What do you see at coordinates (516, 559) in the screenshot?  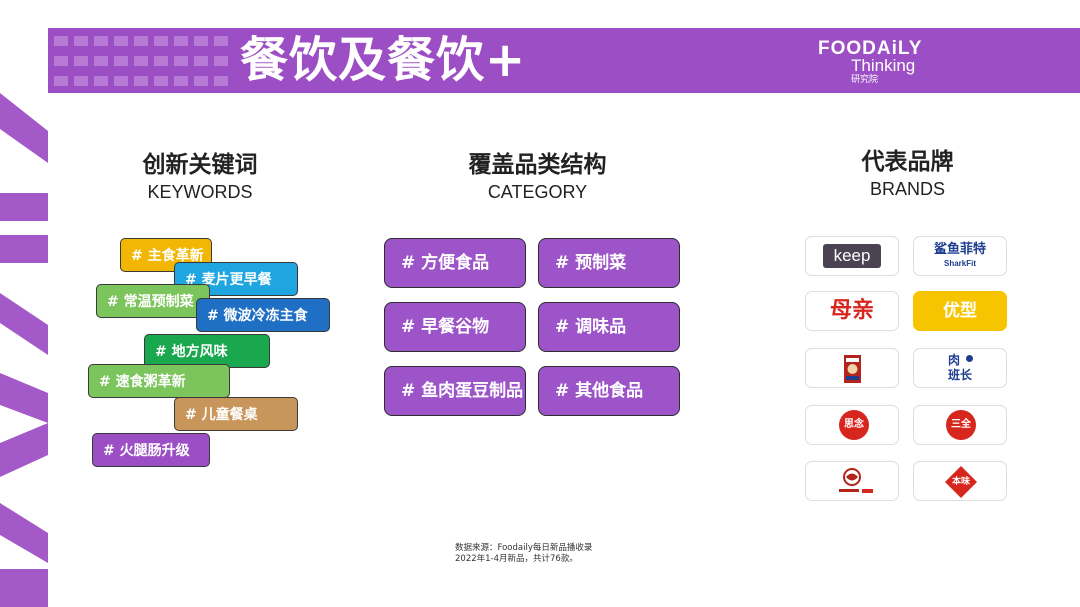 I see `source-note-line-2: 2022年1-4月新品，共计76款。` at bounding box center [516, 559].